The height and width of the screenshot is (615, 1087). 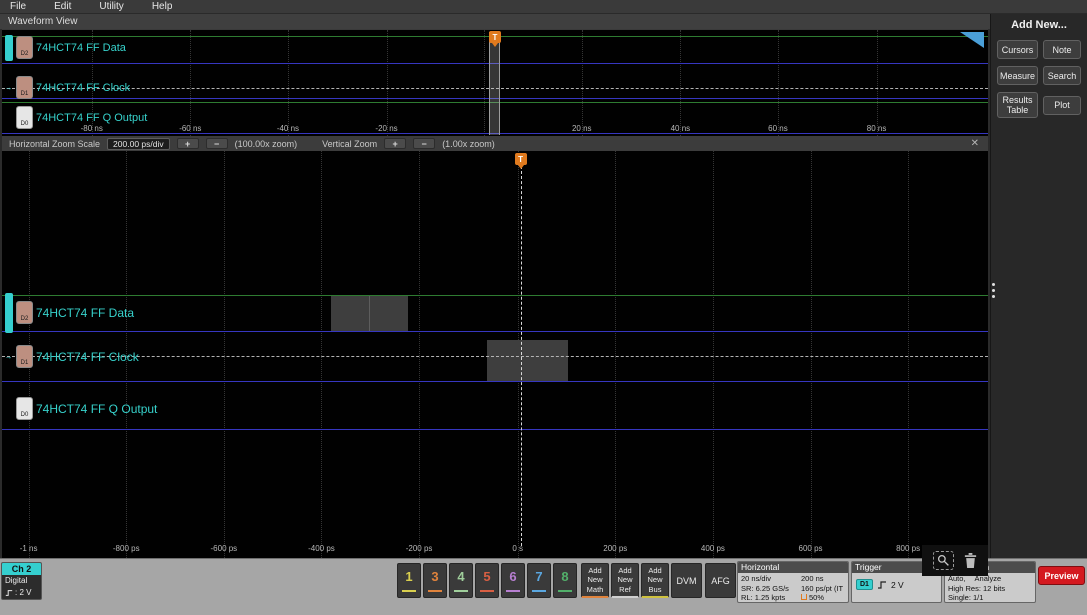 I want to click on dvm-button: DVM, so click(x=686, y=580).